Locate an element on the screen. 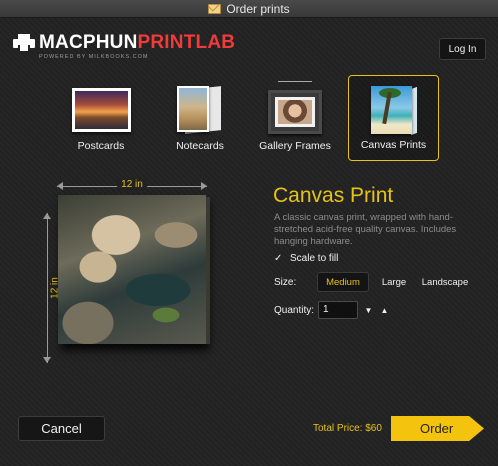 The height and width of the screenshot is (466, 498). width-label: 12 in is located at coordinates (132, 184).